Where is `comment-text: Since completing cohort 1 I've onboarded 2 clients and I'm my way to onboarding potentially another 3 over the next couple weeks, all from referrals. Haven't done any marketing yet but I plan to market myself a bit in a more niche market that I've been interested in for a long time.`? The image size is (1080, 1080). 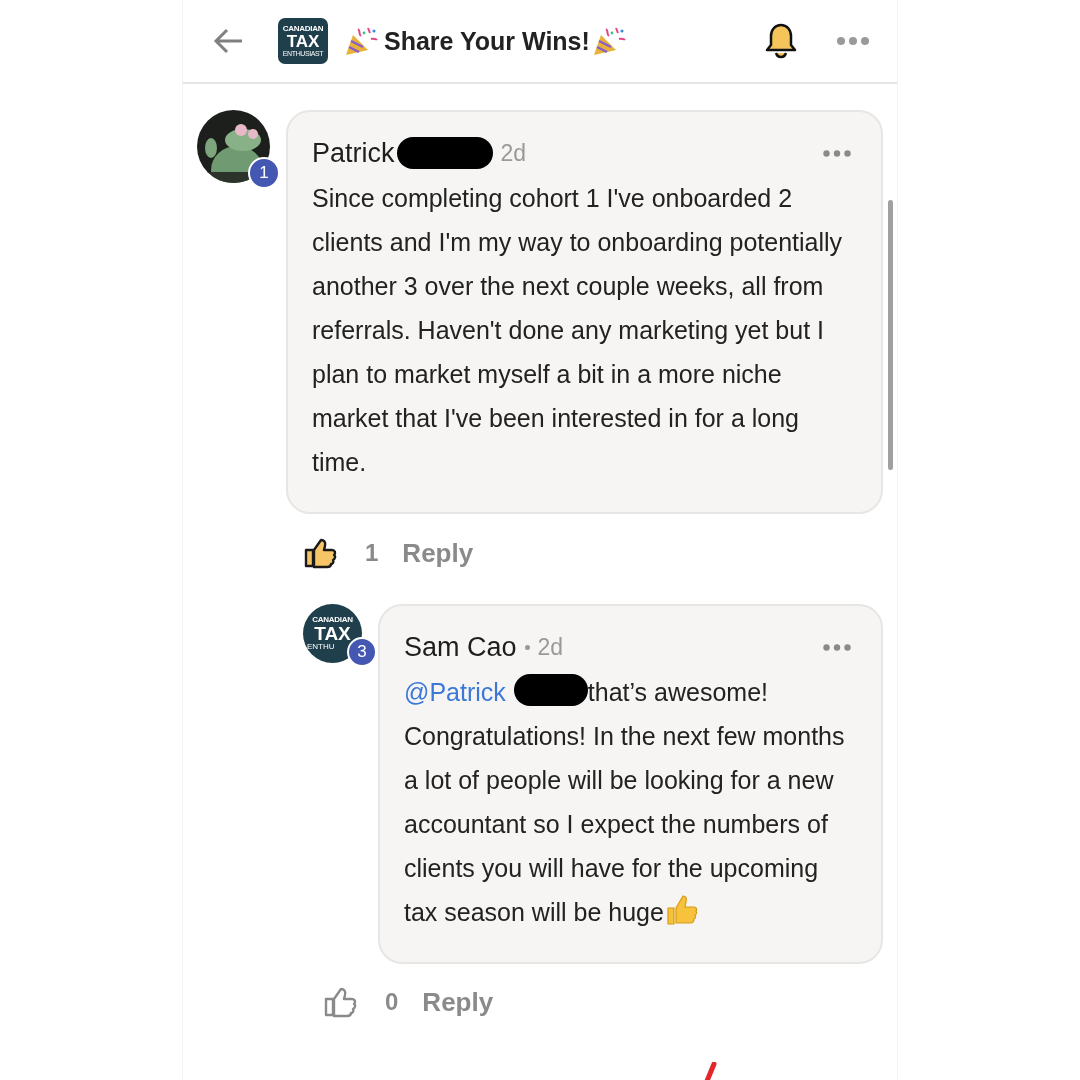 comment-text: Since completing cohort 1 I've onboarded 2 clients and I'm my way to onboarding potentially another 3 over the next couple weeks, all from referrals. Haven't done any marketing yet but I plan to market myself a bit in a more niche market that I've been interested in for a long time. is located at coordinates (578, 330).